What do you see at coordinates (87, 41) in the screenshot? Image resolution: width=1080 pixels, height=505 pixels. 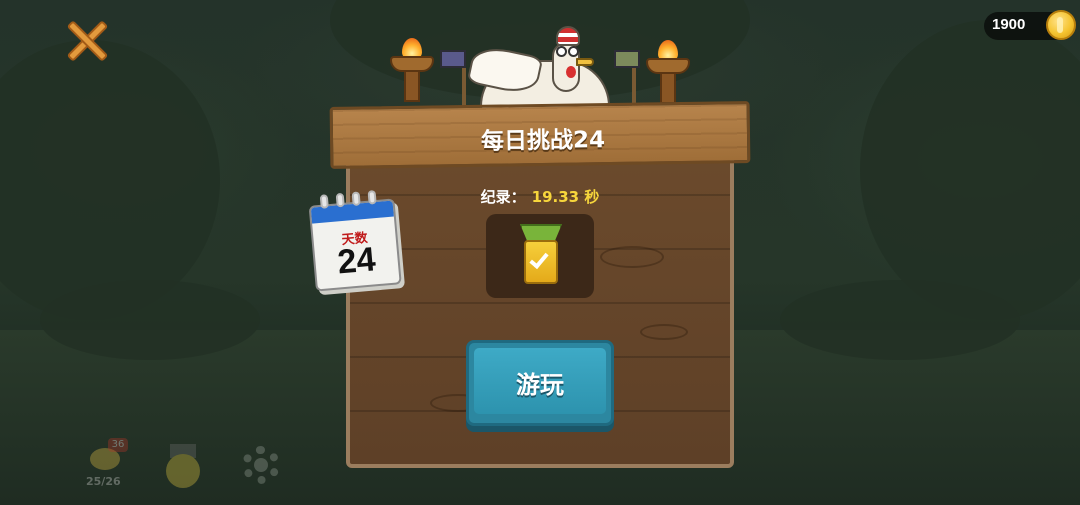 I see `close-button` at bounding box center [87, 41].